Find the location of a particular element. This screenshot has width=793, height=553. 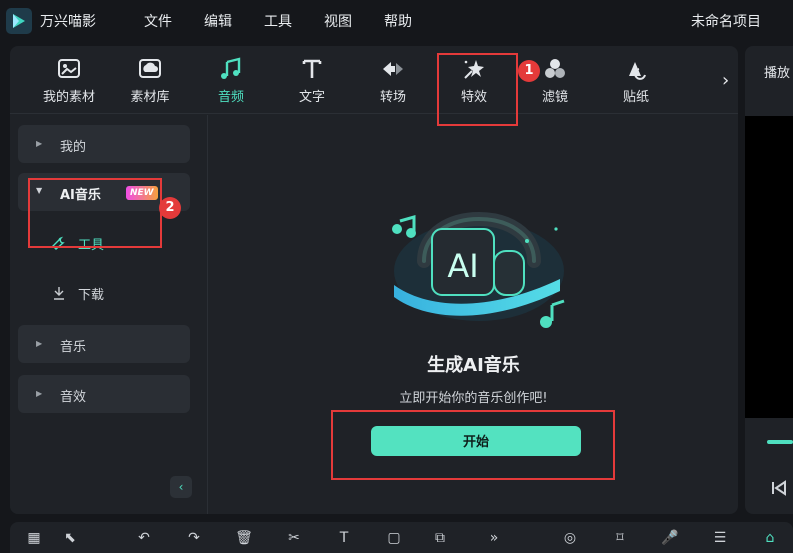

sidebar-item-label: 我的 is located at coordinates (73, 147).